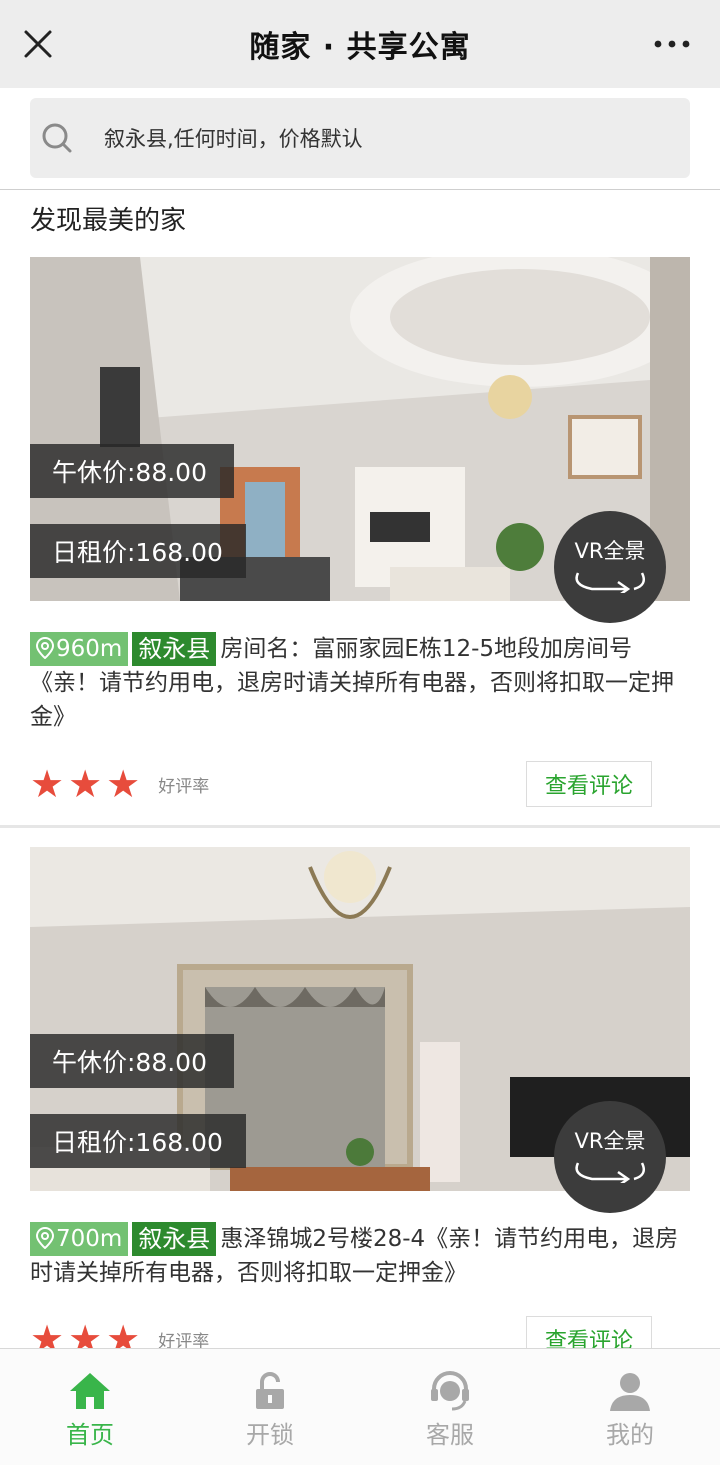 The height and width of the screenshot is (1465, 720). What do you see at coordinates (450, 1435) in the screenshot?
I see `nav-service-label: 客服` at bounding box center [450, 1435].